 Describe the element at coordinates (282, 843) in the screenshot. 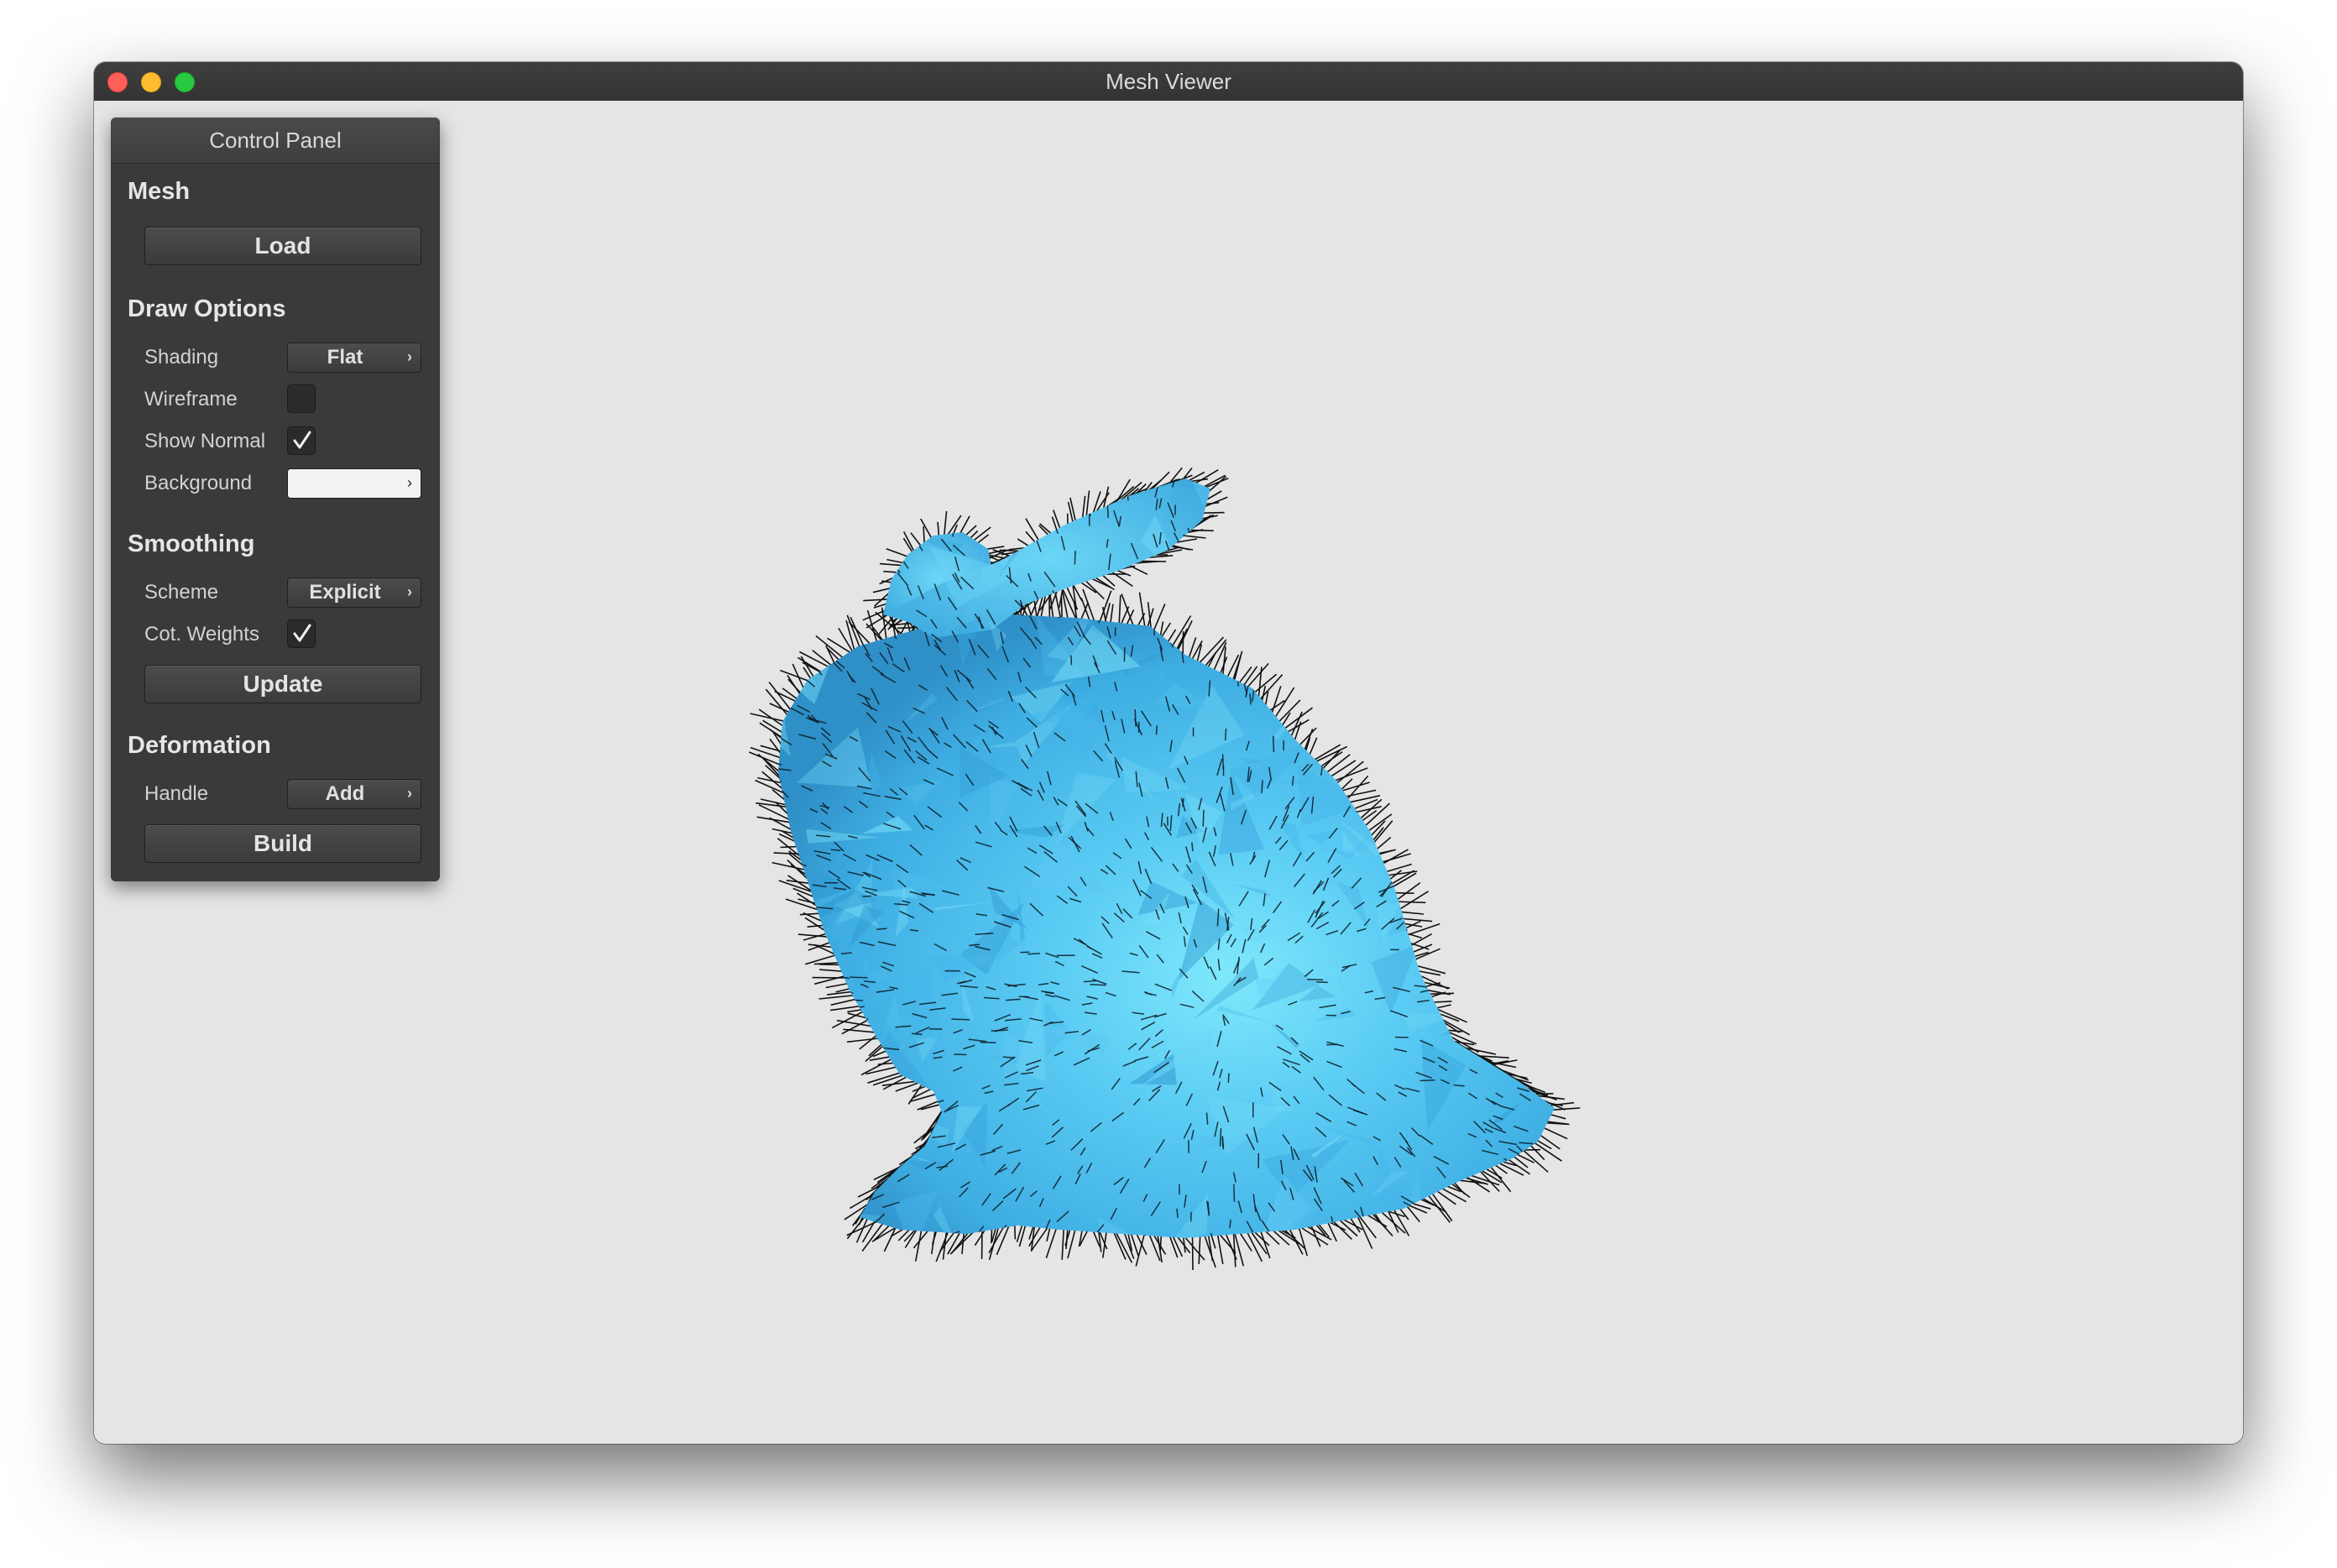

I see `build-button: Build` at that location.